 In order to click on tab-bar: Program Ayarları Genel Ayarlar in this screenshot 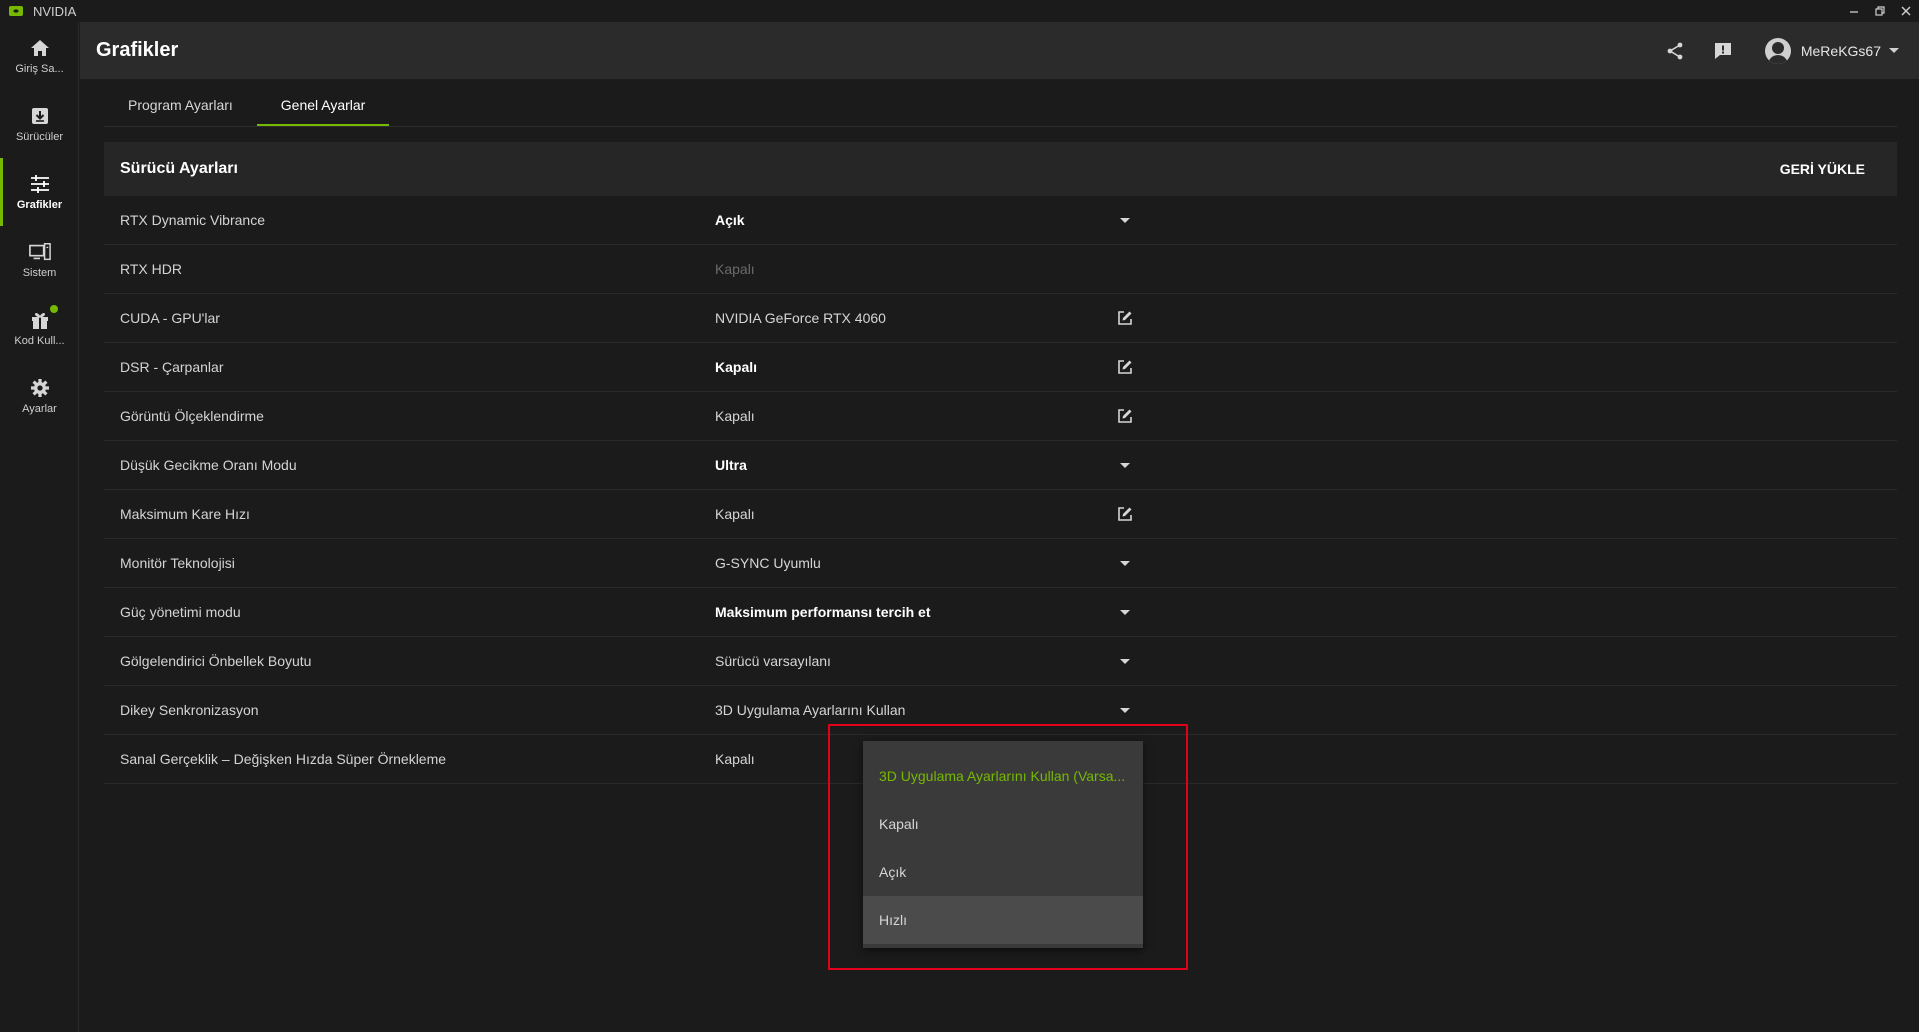, I will do `click(246, 105)`.